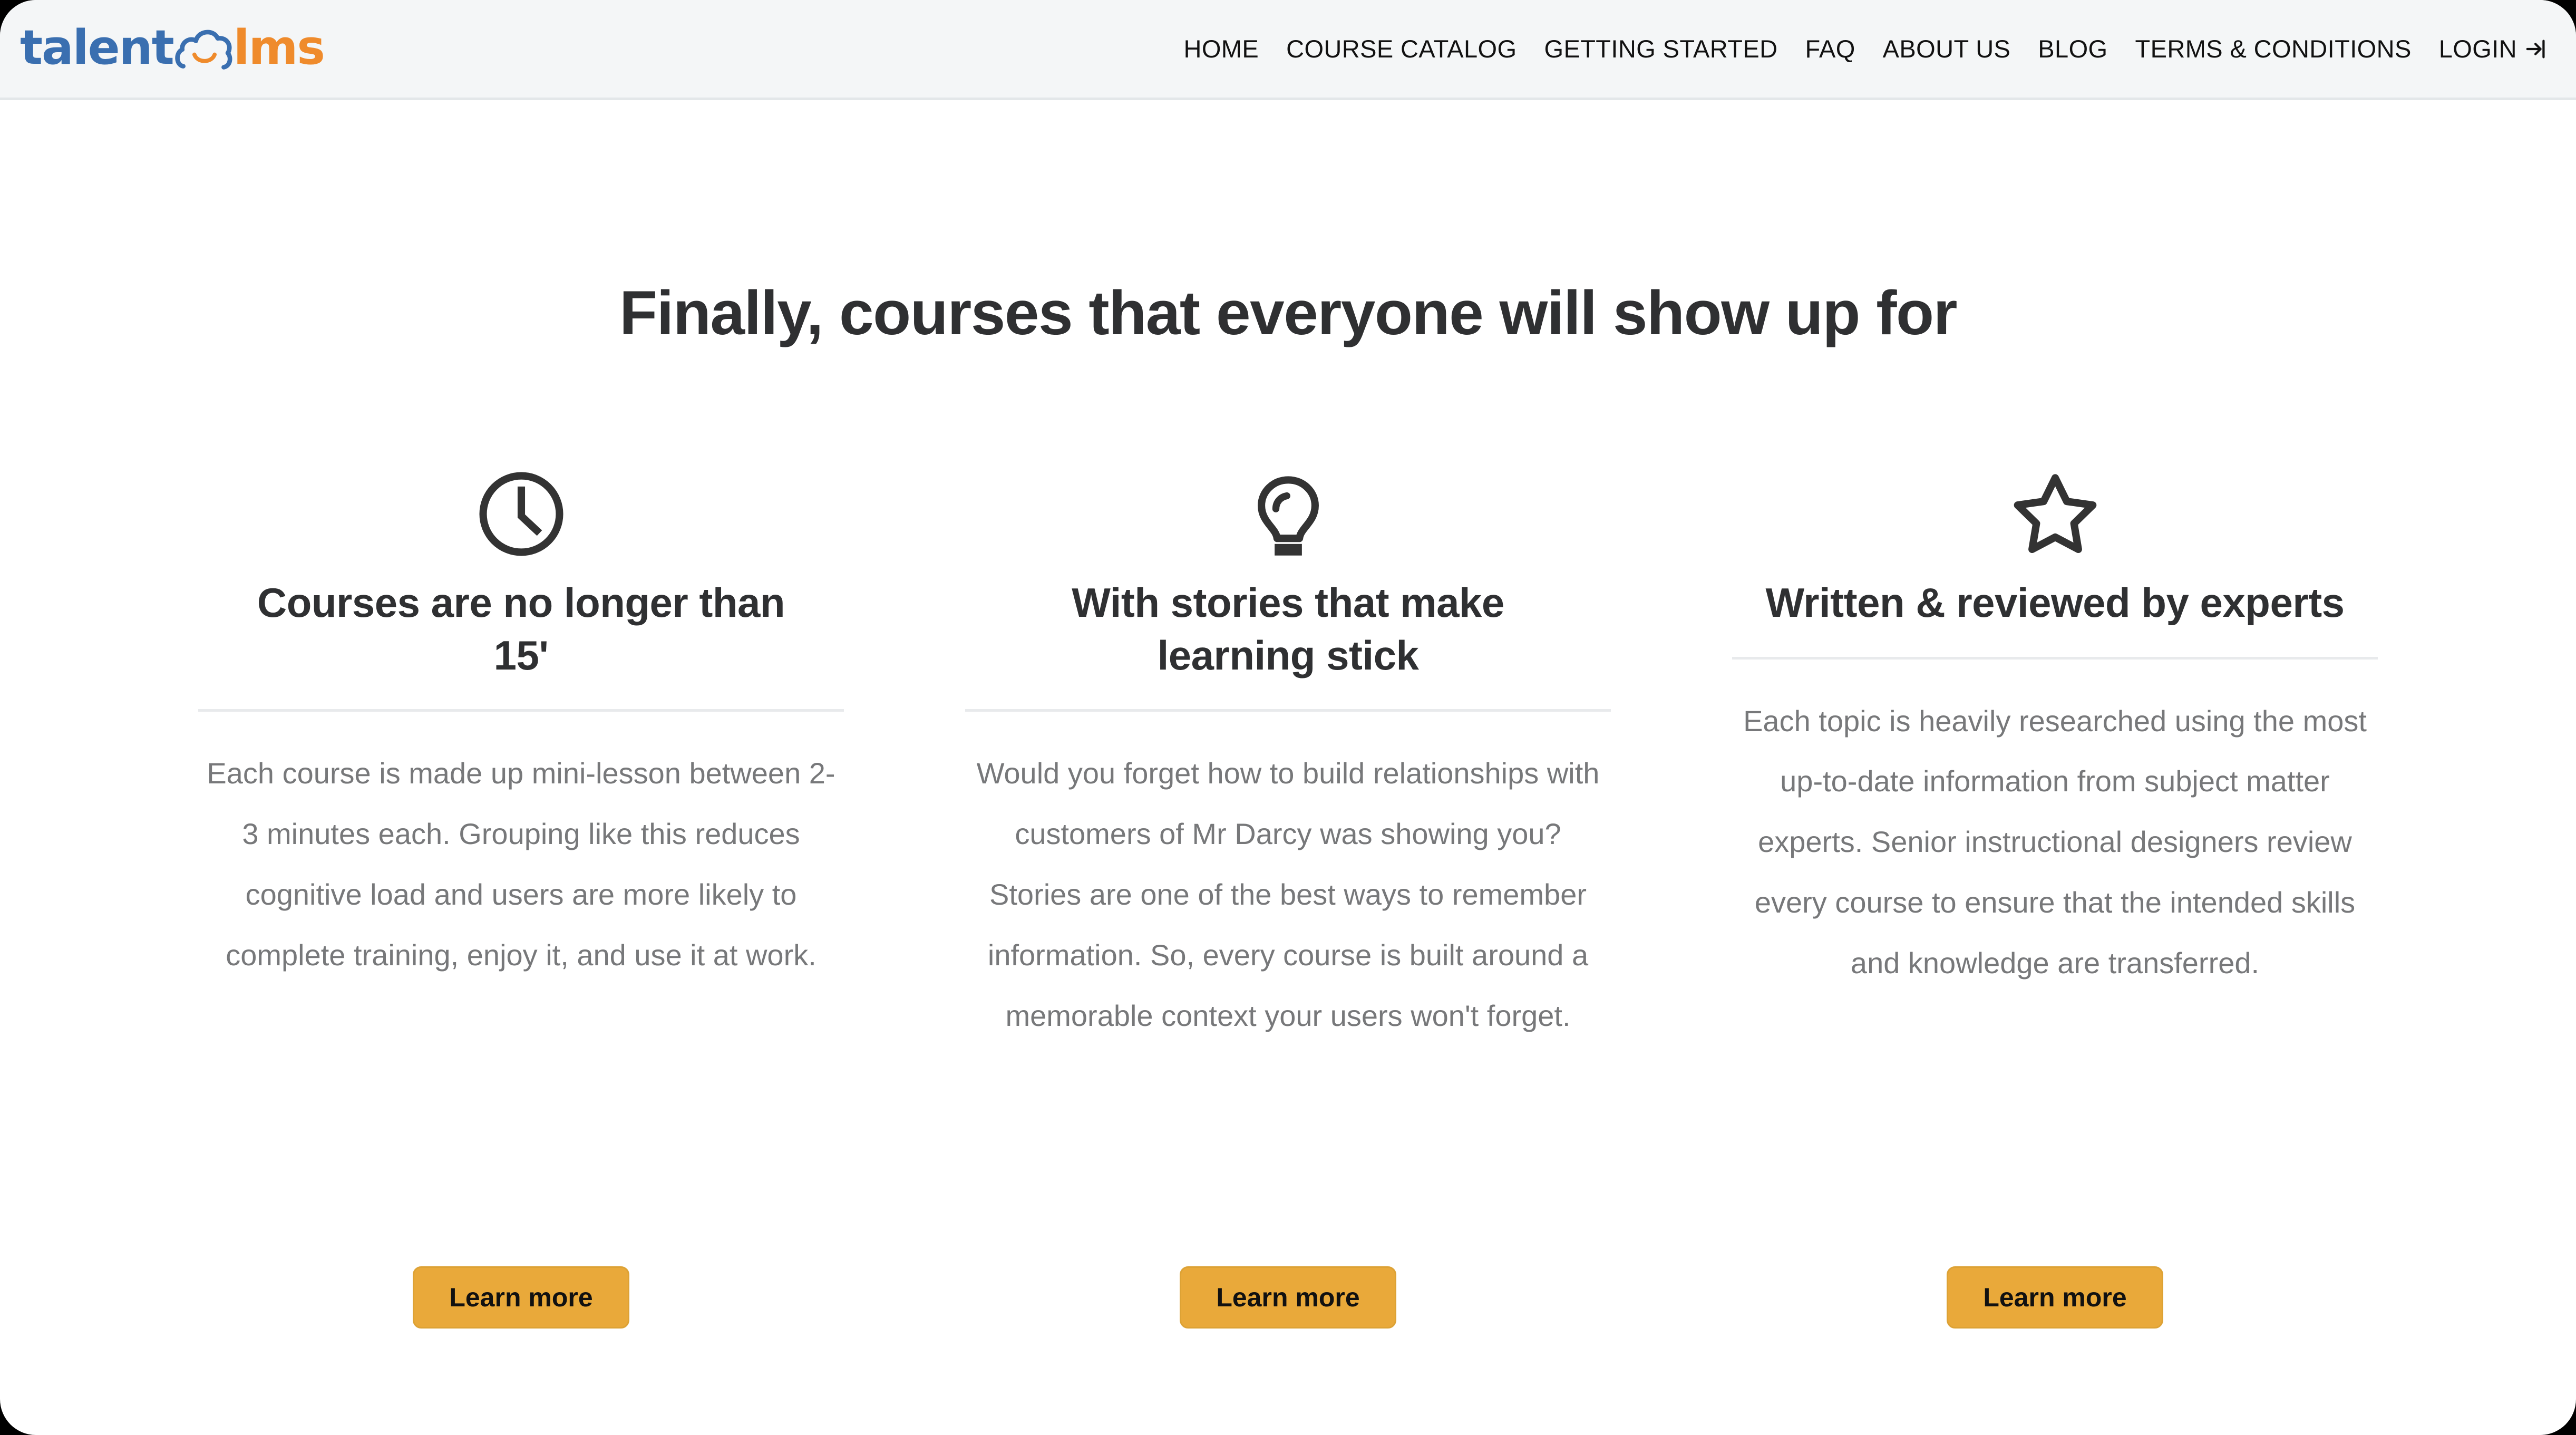 The height and width of the screenshot is (1435, 2576). What do you see at coordinates (1221, 48) in the screenshot?
I see `nav-item-home: HOME` at bounding box center [1221, 48].